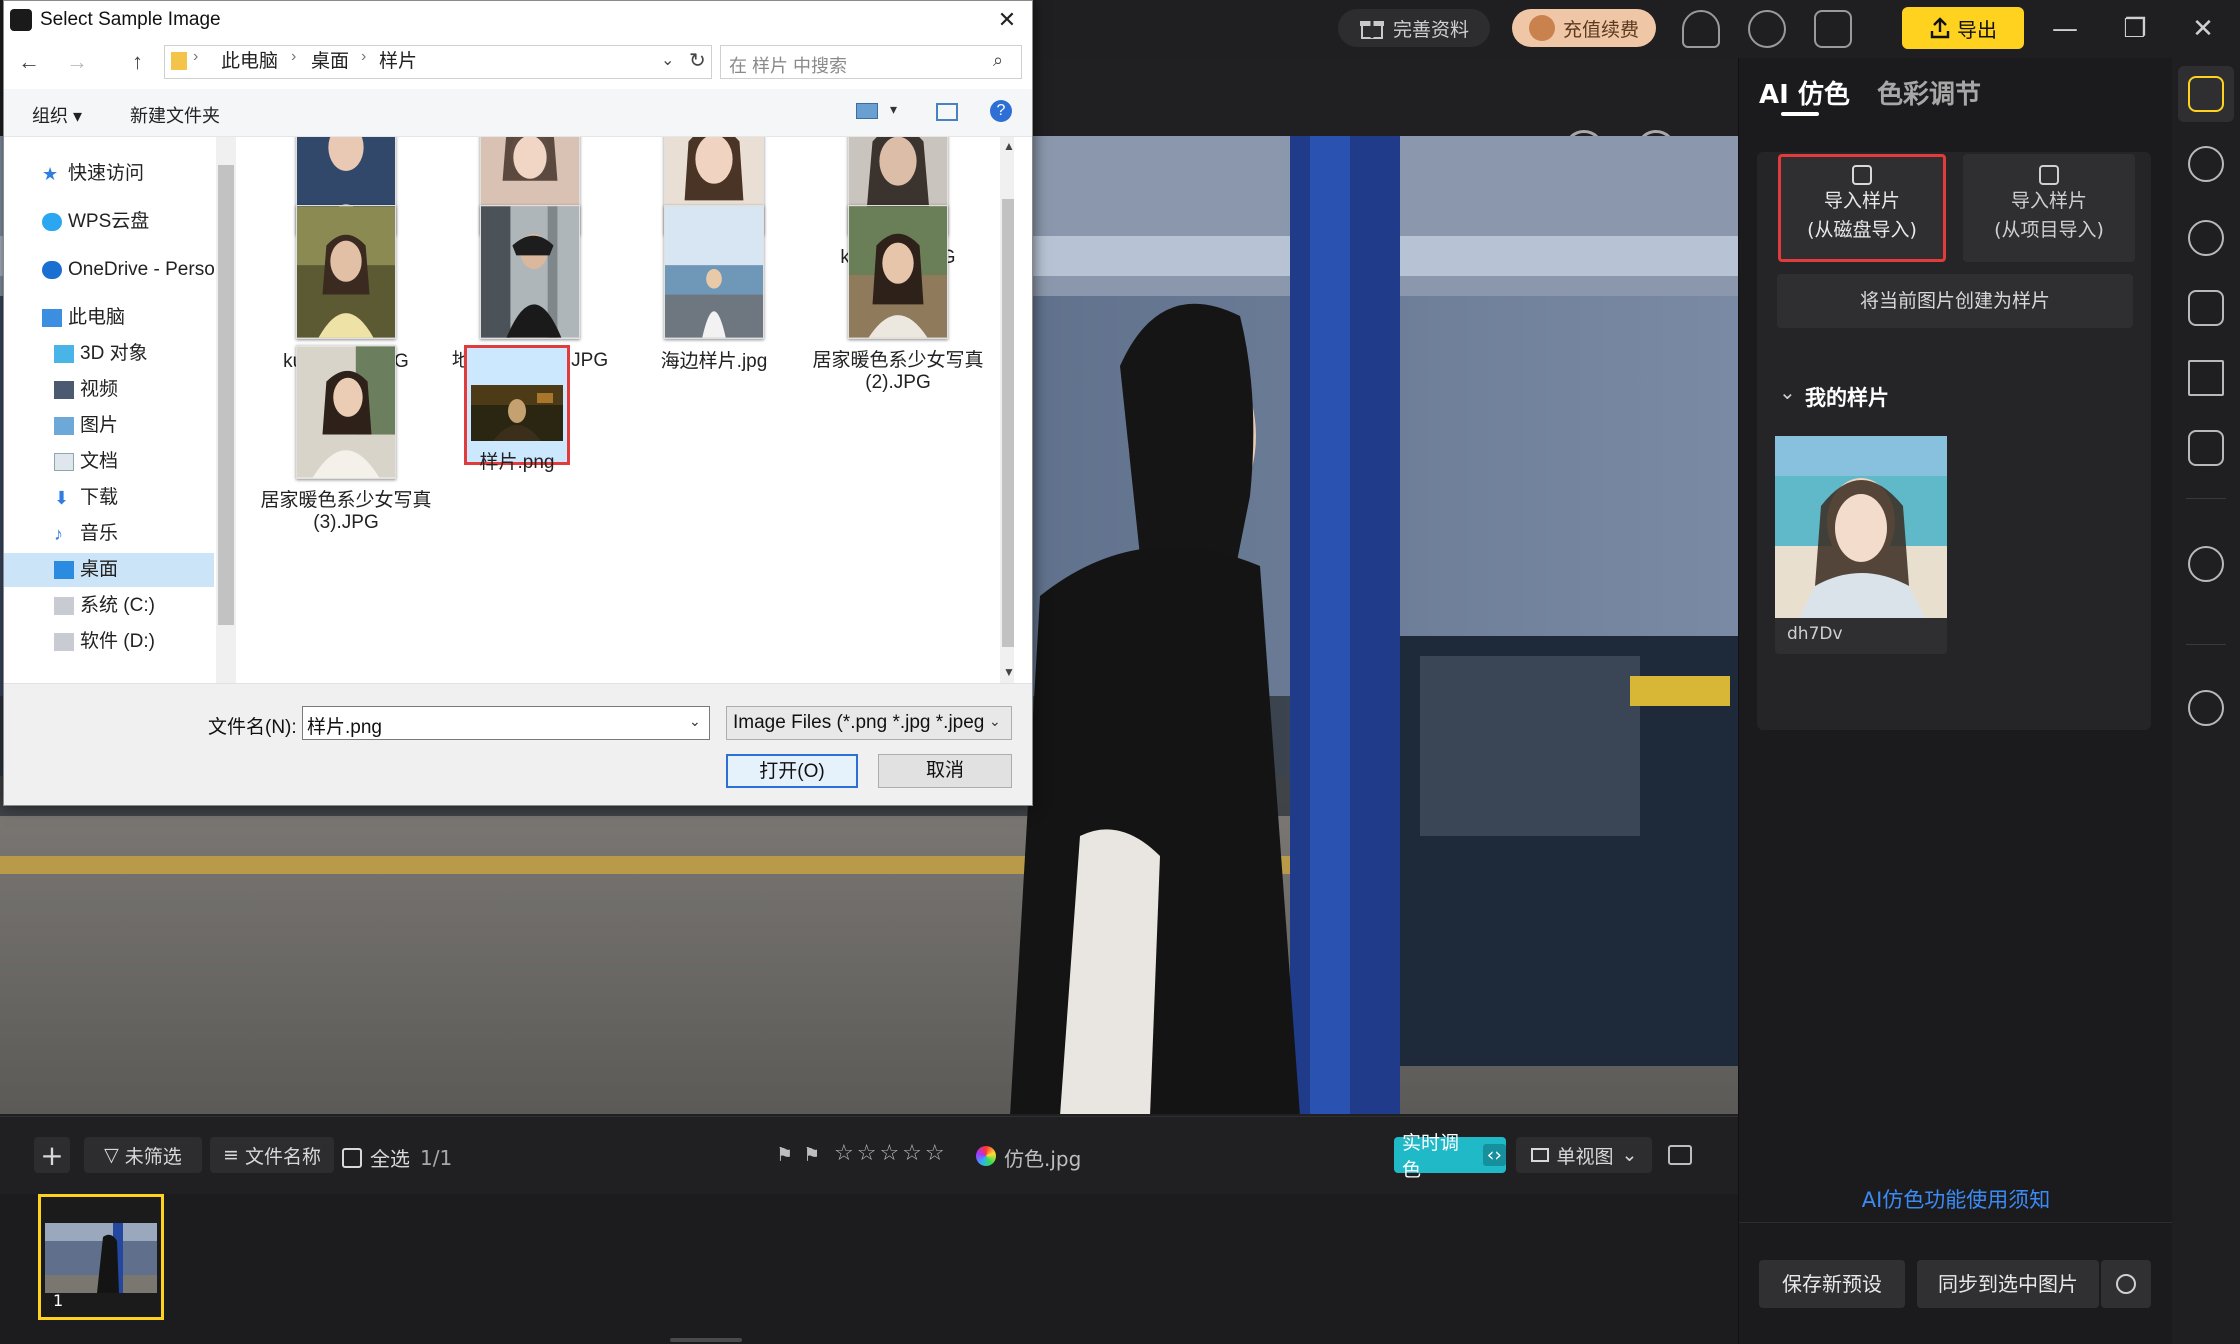  I want to click on nav-item-drive-c: 系统 (C:), so click(121, 606).